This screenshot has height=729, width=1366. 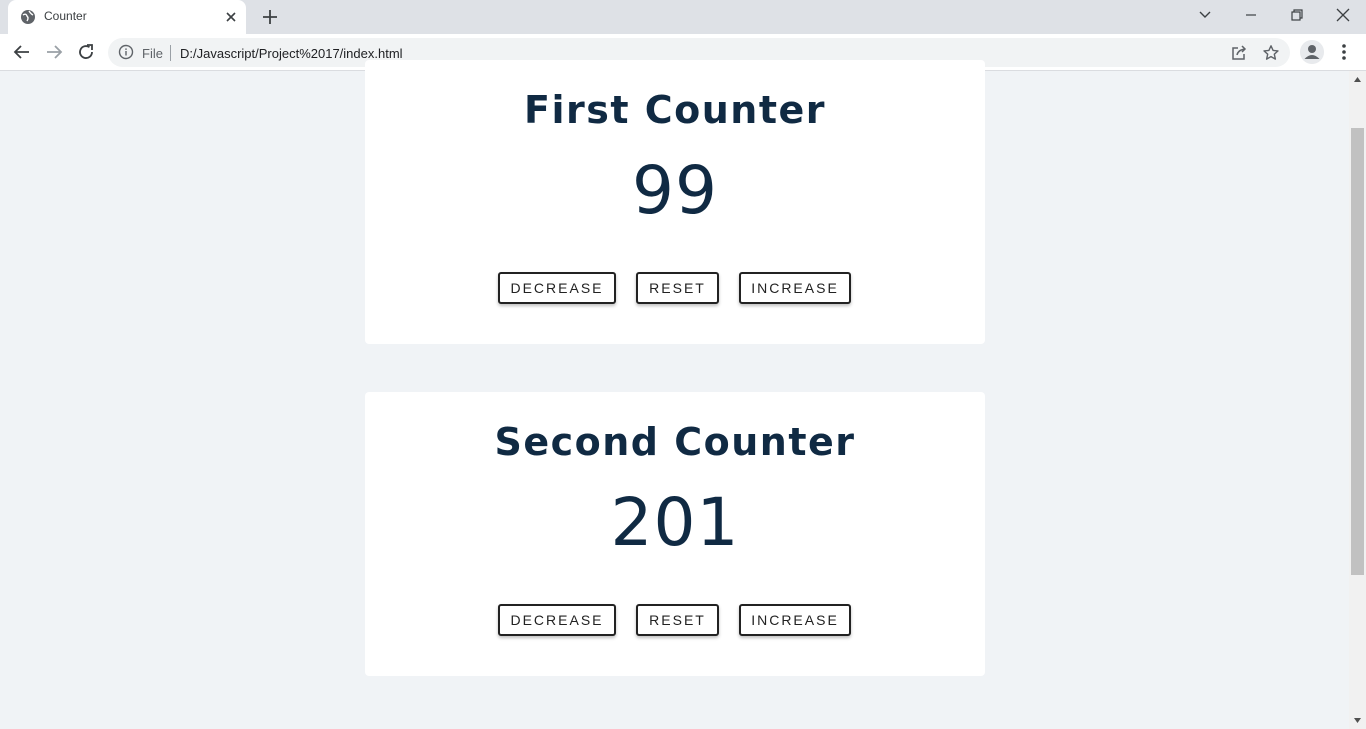 I want to click on scroll-down-arrow-icon, so click(x=1357, y=720).